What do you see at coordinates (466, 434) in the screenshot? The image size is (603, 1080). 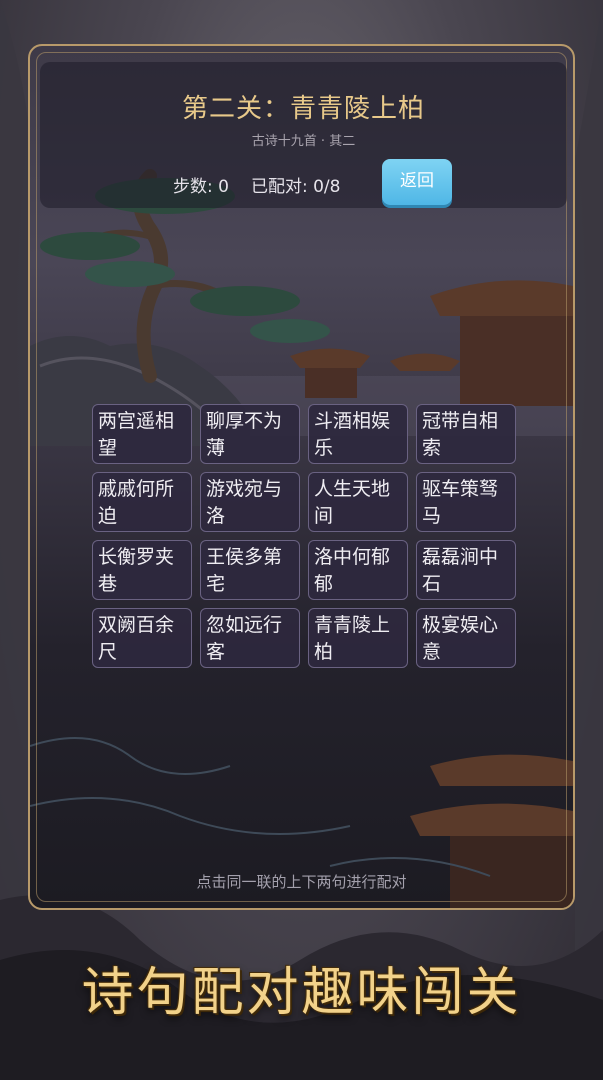 I see `poem-card: 冠带自相索` at bounding box center [466, 434].